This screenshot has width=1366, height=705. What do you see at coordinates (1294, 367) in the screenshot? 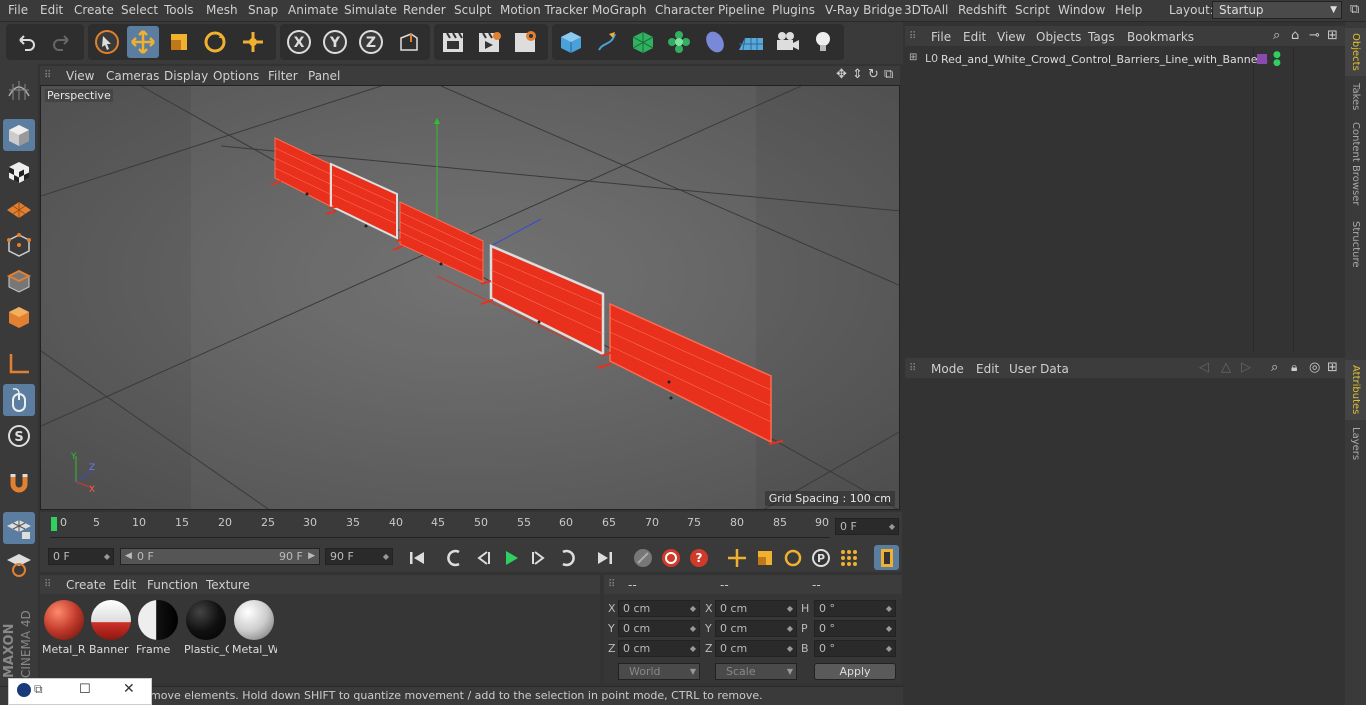
I see `lock-icon: 🔒︎` at bounding box center [1294, 367].